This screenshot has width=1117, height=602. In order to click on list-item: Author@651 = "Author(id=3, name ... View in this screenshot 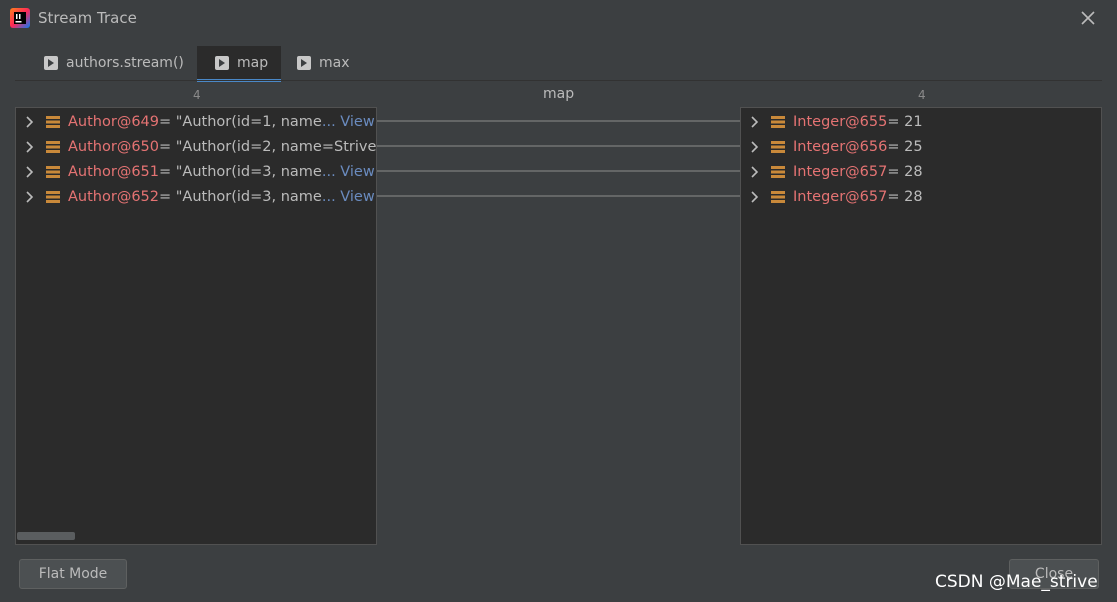, I will do `click(195, 171)`.